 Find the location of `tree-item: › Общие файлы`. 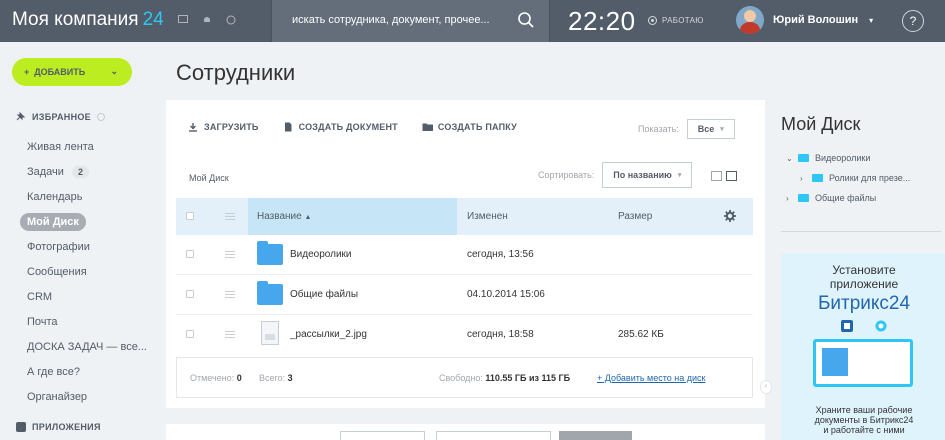

tree-item: › Общие файлы is located at coordinates (848, 198).